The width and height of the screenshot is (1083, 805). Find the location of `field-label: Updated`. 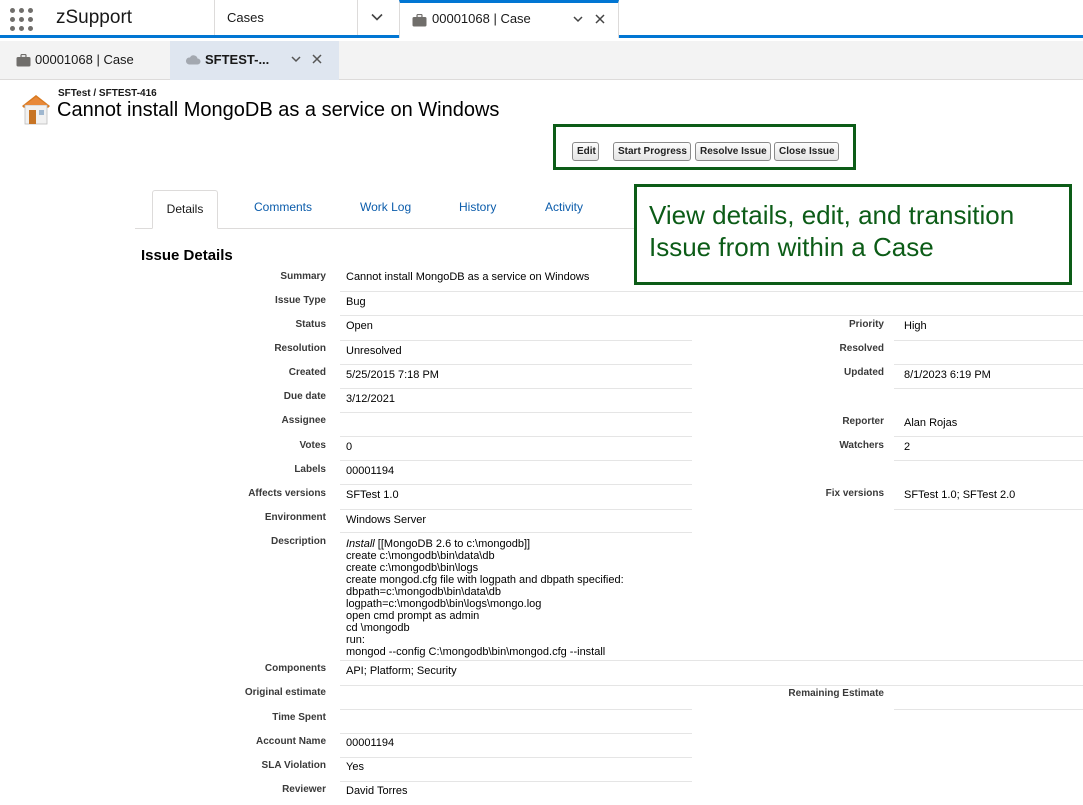

field-label: Updated is located at coordinates (864, 372).